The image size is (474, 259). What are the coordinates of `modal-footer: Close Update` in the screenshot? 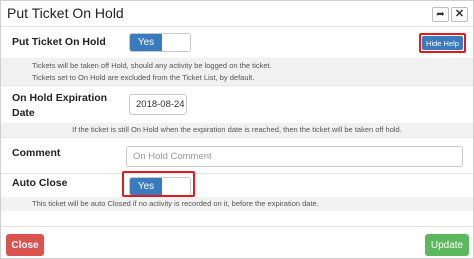 It's located at (237, 242).